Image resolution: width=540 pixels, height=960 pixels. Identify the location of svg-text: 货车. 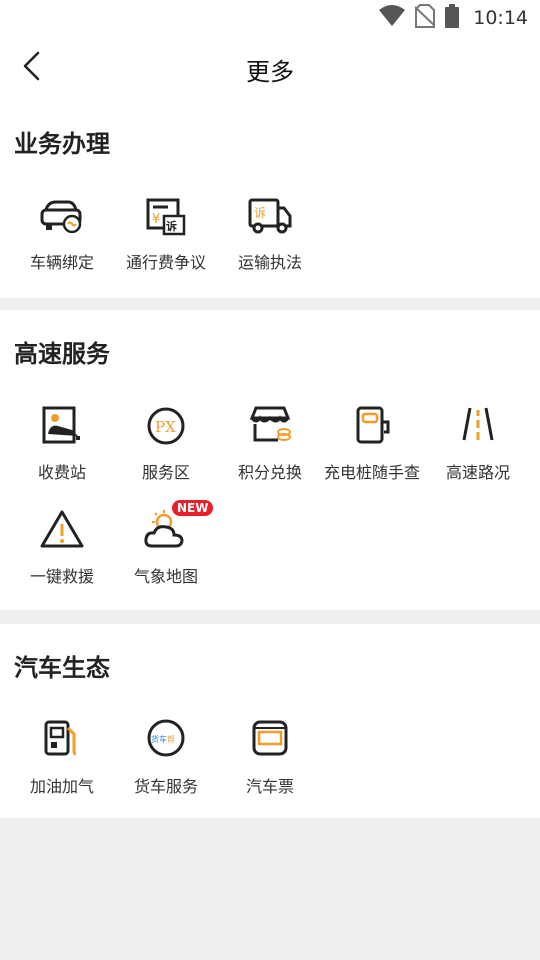
(159, 739).